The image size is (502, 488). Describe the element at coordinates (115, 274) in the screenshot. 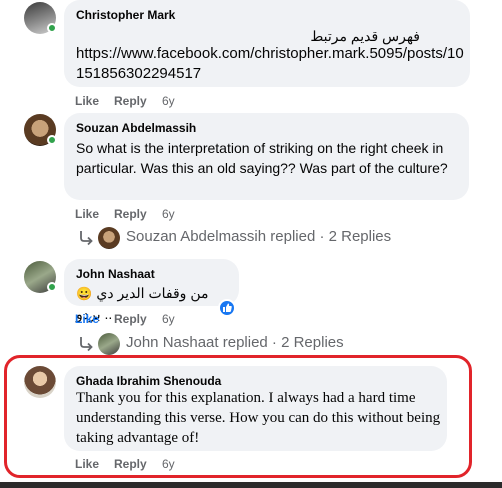

I see `comment-author: John Nashaat` at that location.